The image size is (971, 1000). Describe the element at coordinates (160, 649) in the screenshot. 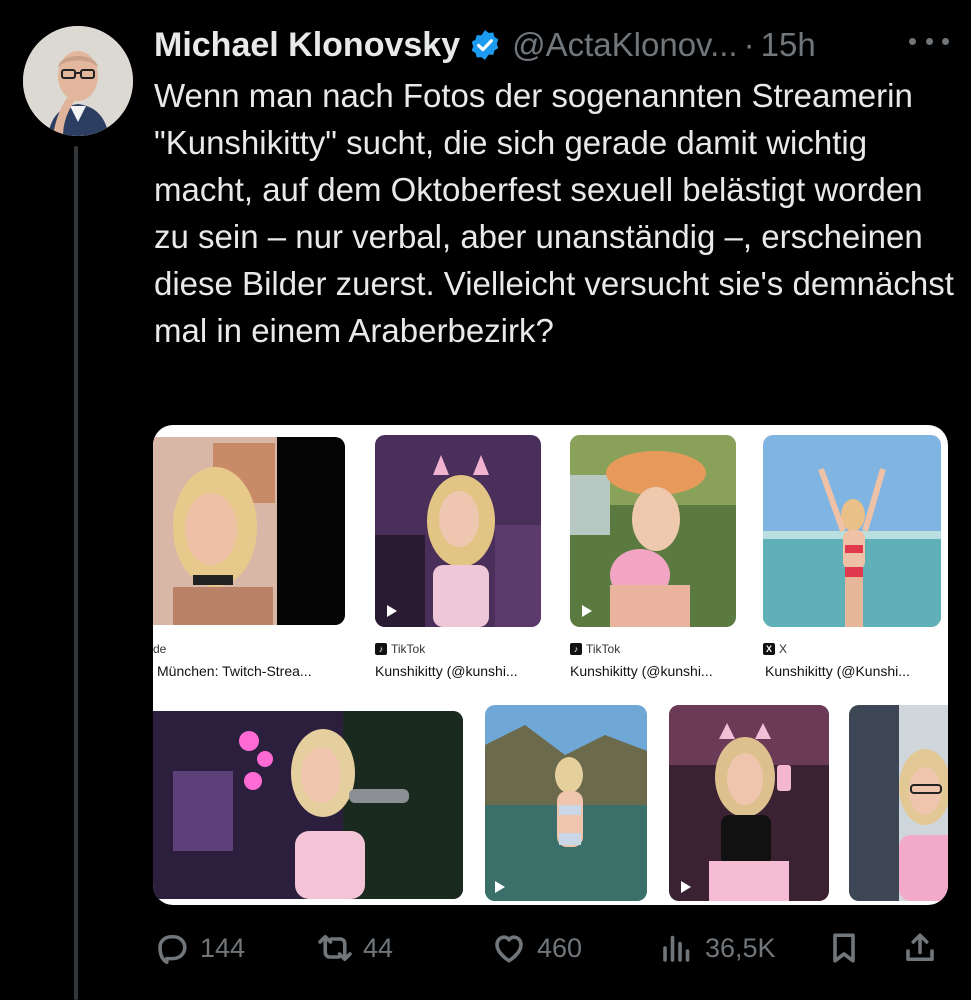

I see `result-source-1: de` at that location.